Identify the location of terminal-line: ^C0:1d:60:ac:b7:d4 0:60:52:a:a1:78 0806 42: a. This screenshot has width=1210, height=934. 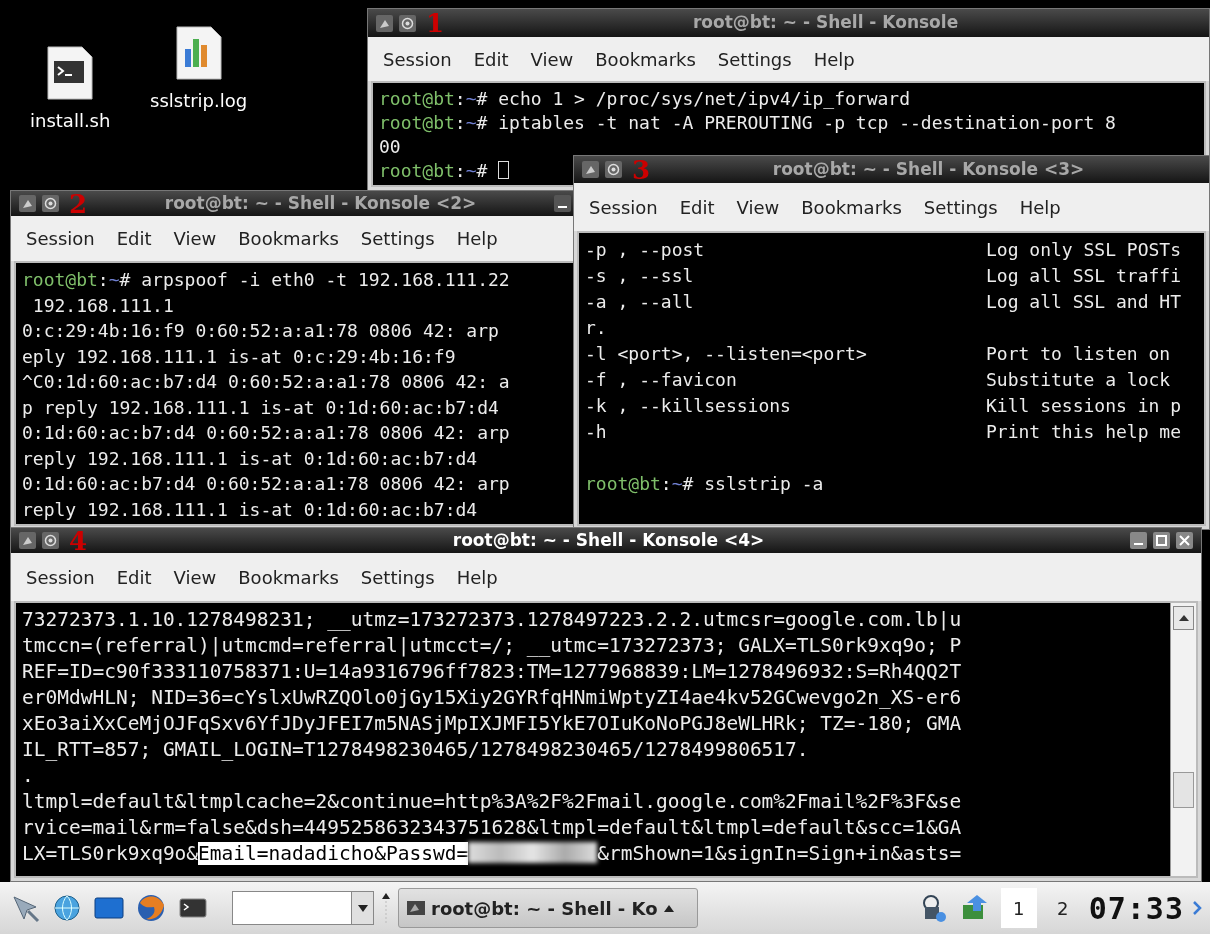
(266, 382).